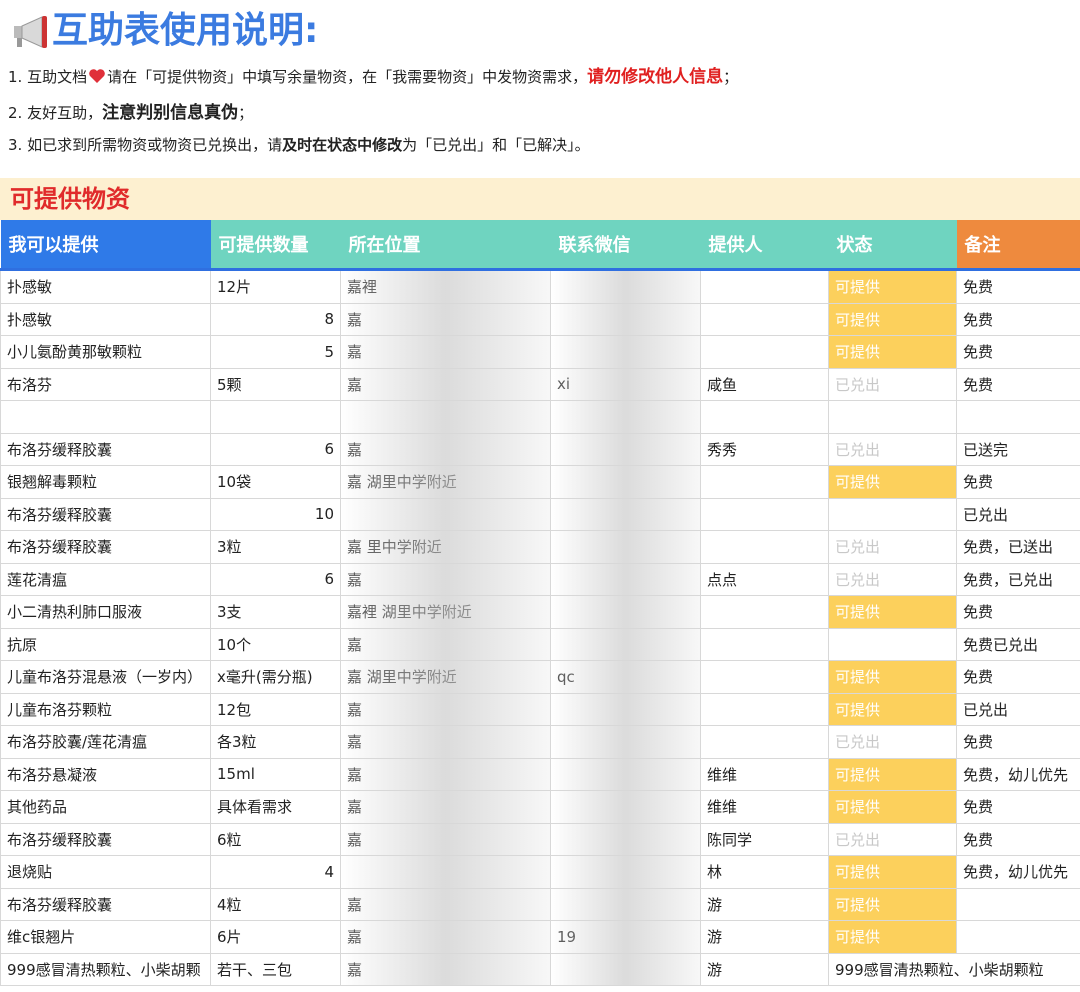  Describe the element at coordinates (275, 286) in the screenshot. I see `cell-quantity: 12片` at that location.